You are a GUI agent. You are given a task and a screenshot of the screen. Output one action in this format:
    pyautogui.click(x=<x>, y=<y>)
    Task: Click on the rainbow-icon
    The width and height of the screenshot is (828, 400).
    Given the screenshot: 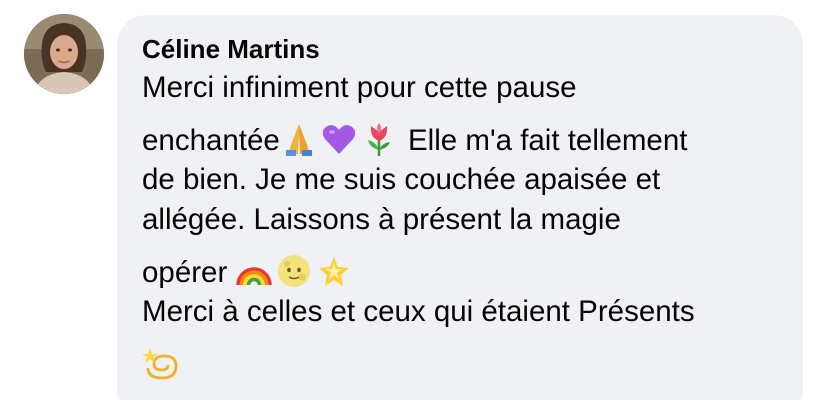 What is the action you would take?
    pyautogui.click(x=254, y=271)
    